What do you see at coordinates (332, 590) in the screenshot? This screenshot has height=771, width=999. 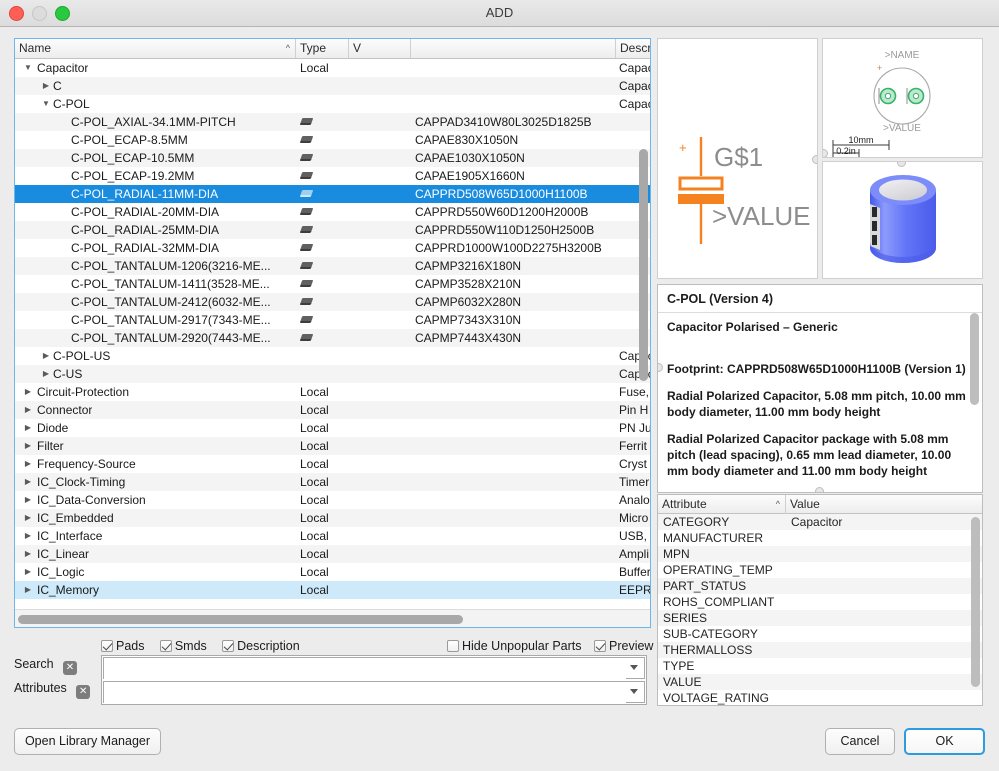 I see `table-row: ▶IC_MemoryLocalEEPRO` at bounding box center [332, 590].